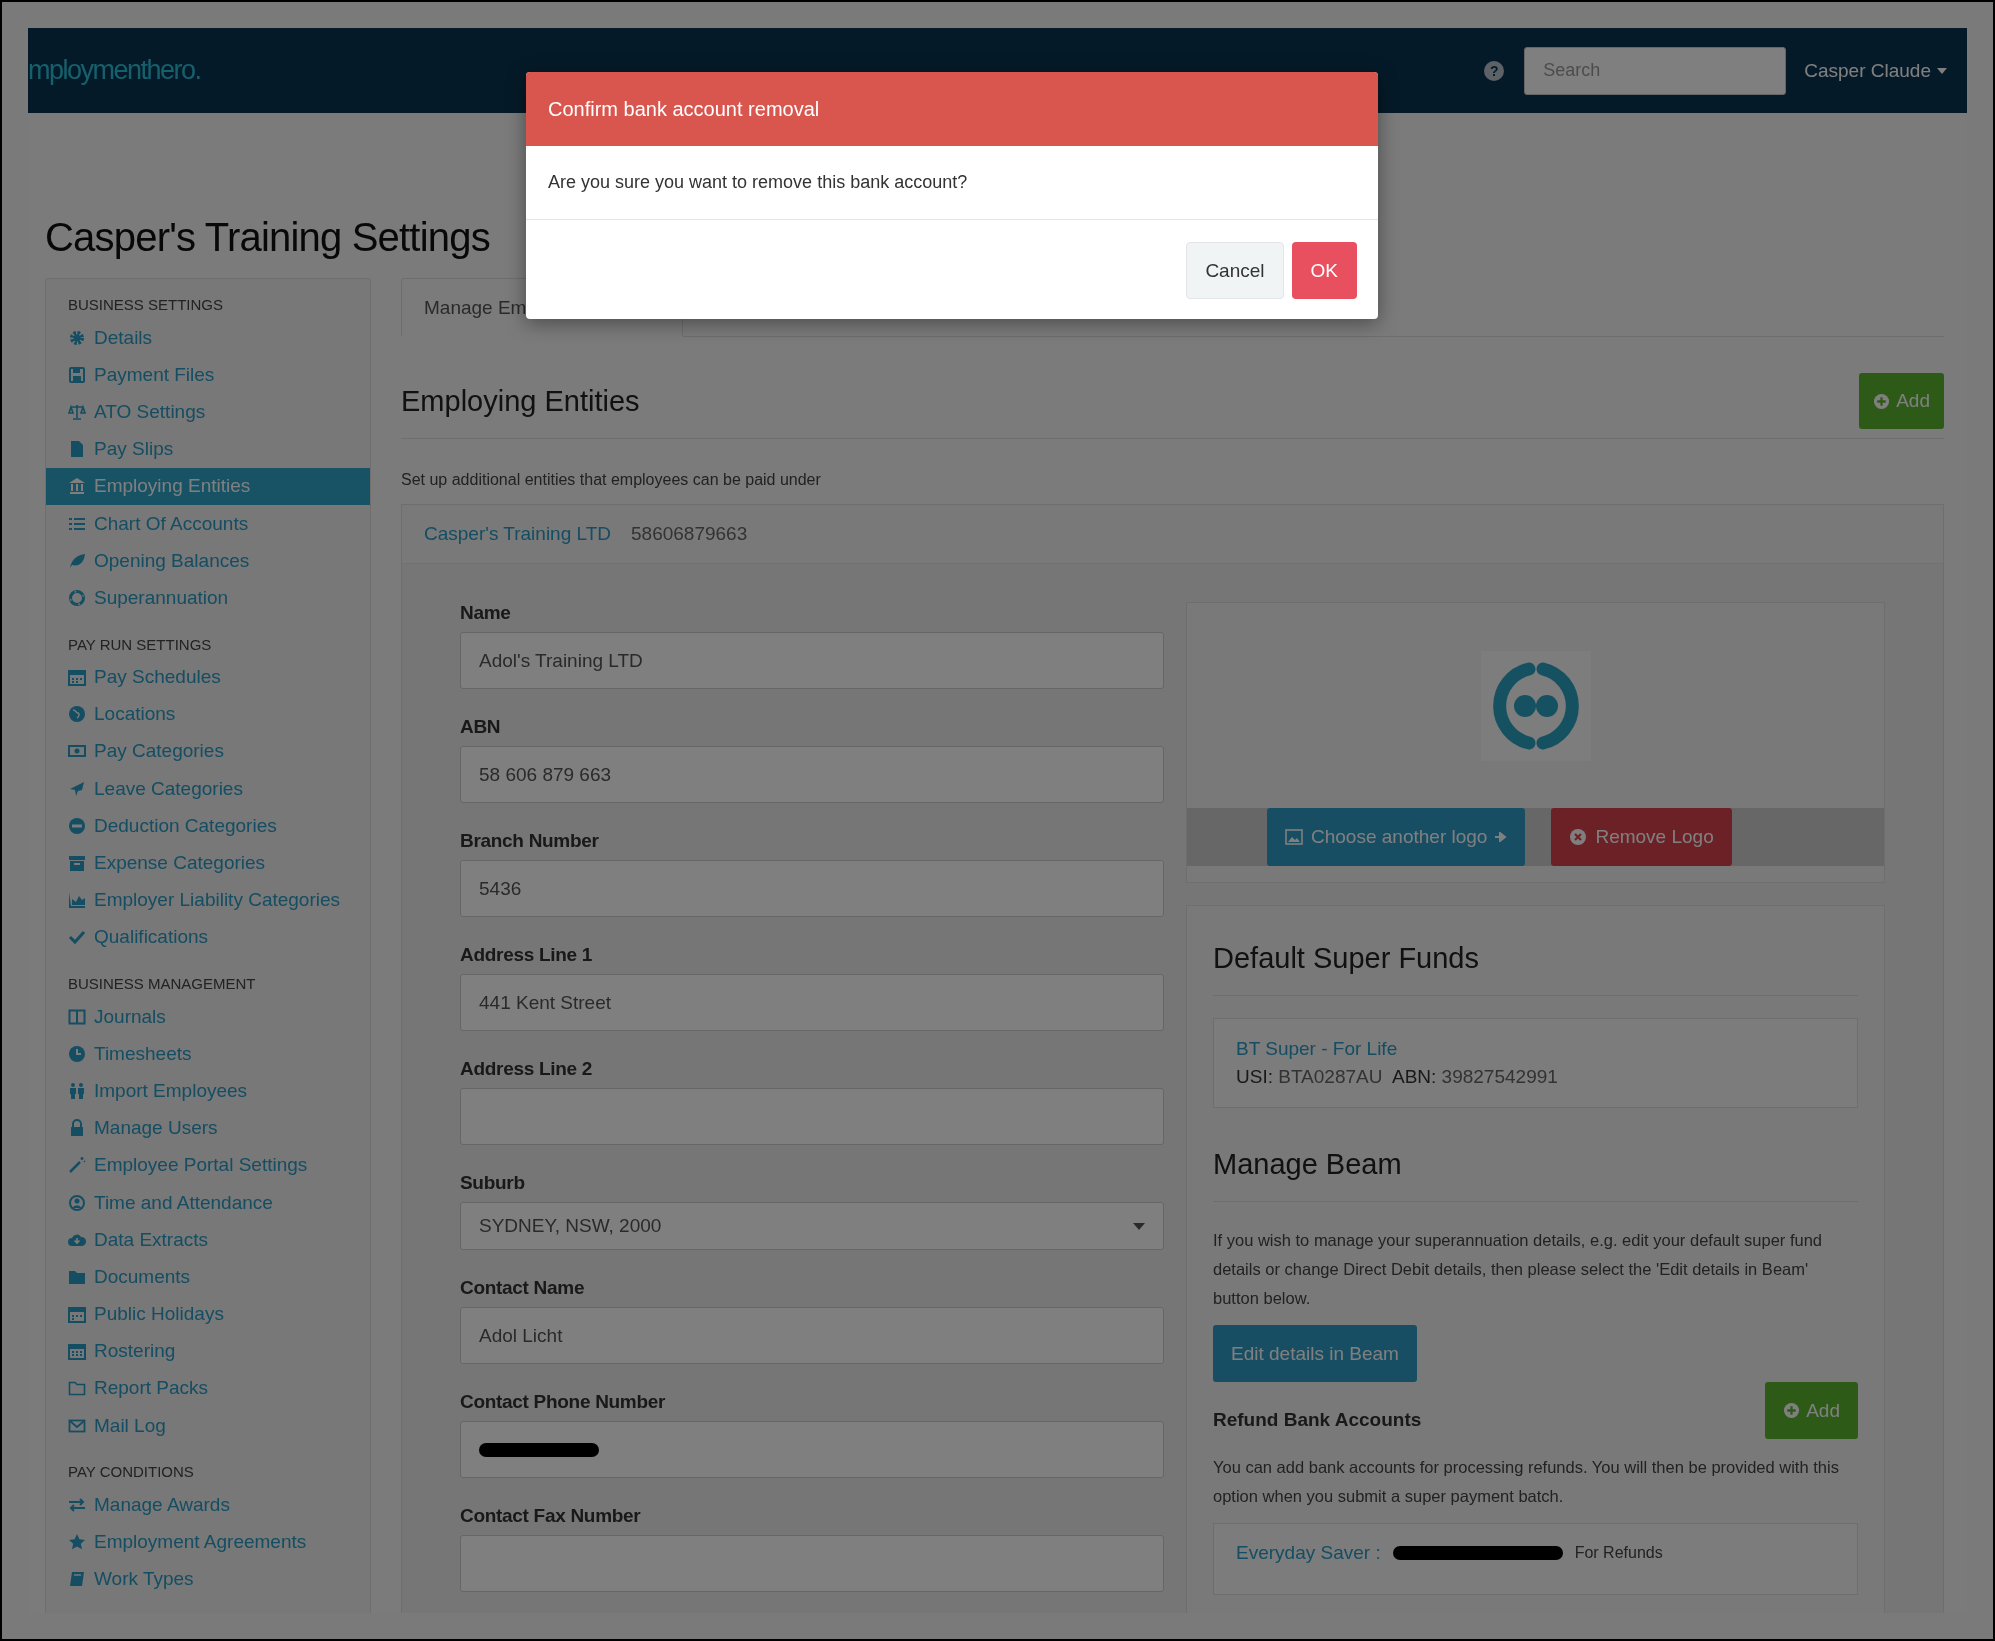 The image size is (1995, 1641). I want to click on user-menu: Casper Claude, so click(1875, 70).